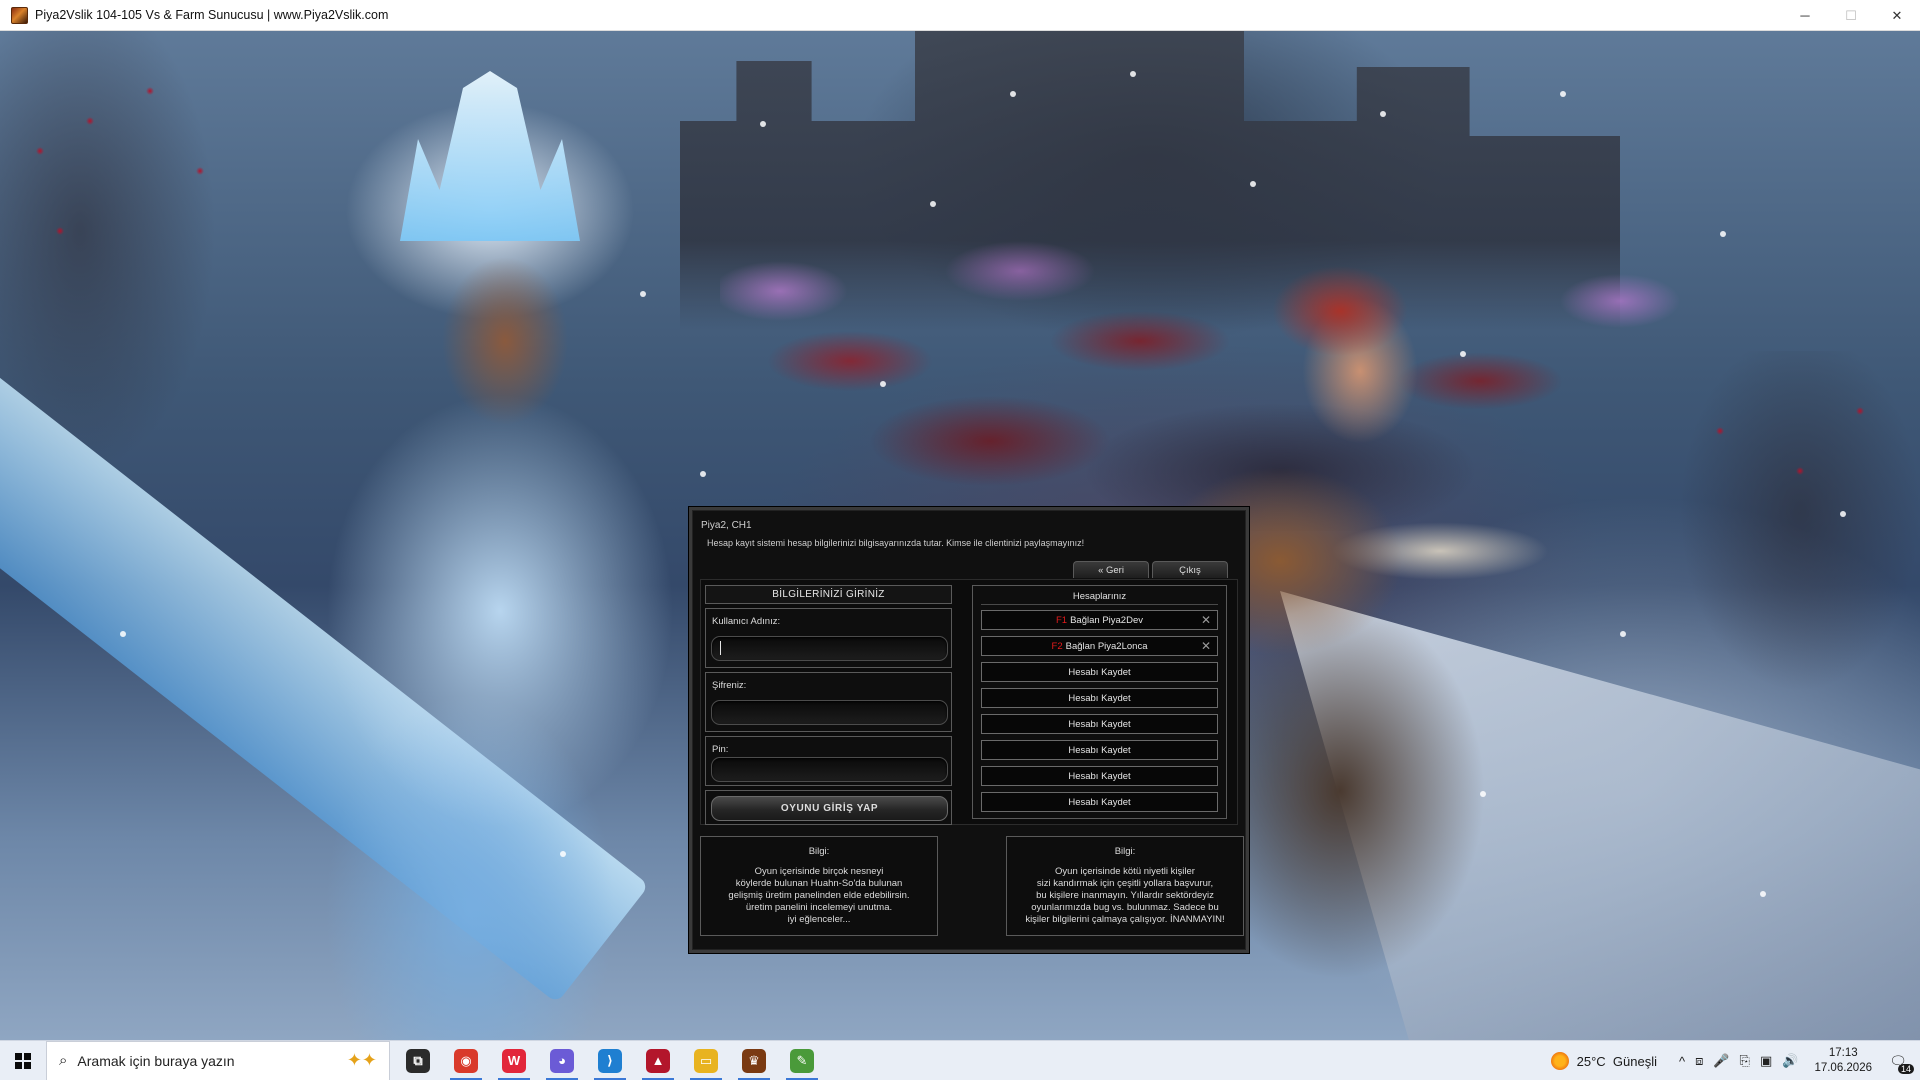  What do you see at coordinates (829, 712) in the screenshot?
I see `password-input` at bounding box center [829, 712].